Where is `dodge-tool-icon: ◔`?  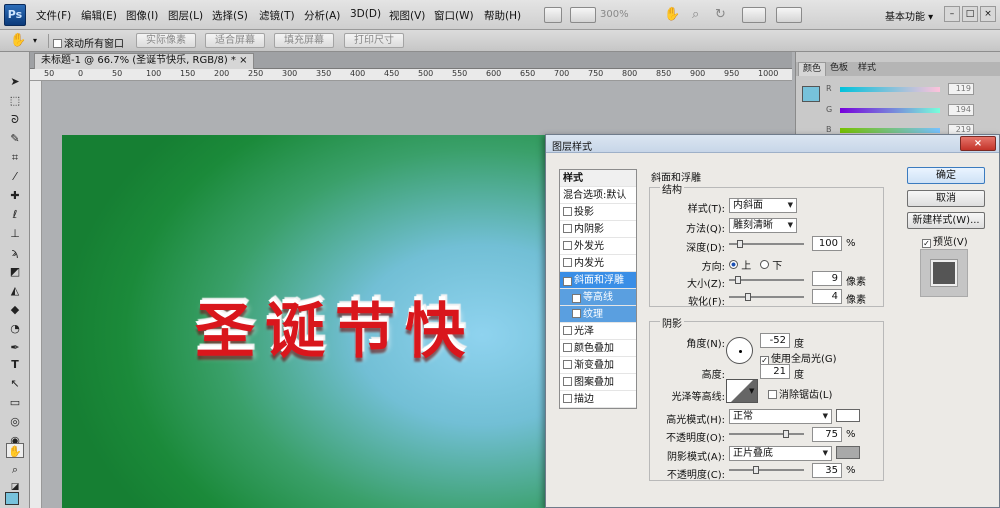
dodge-tool-icon: ◔ is located at coordinates (15, 328).